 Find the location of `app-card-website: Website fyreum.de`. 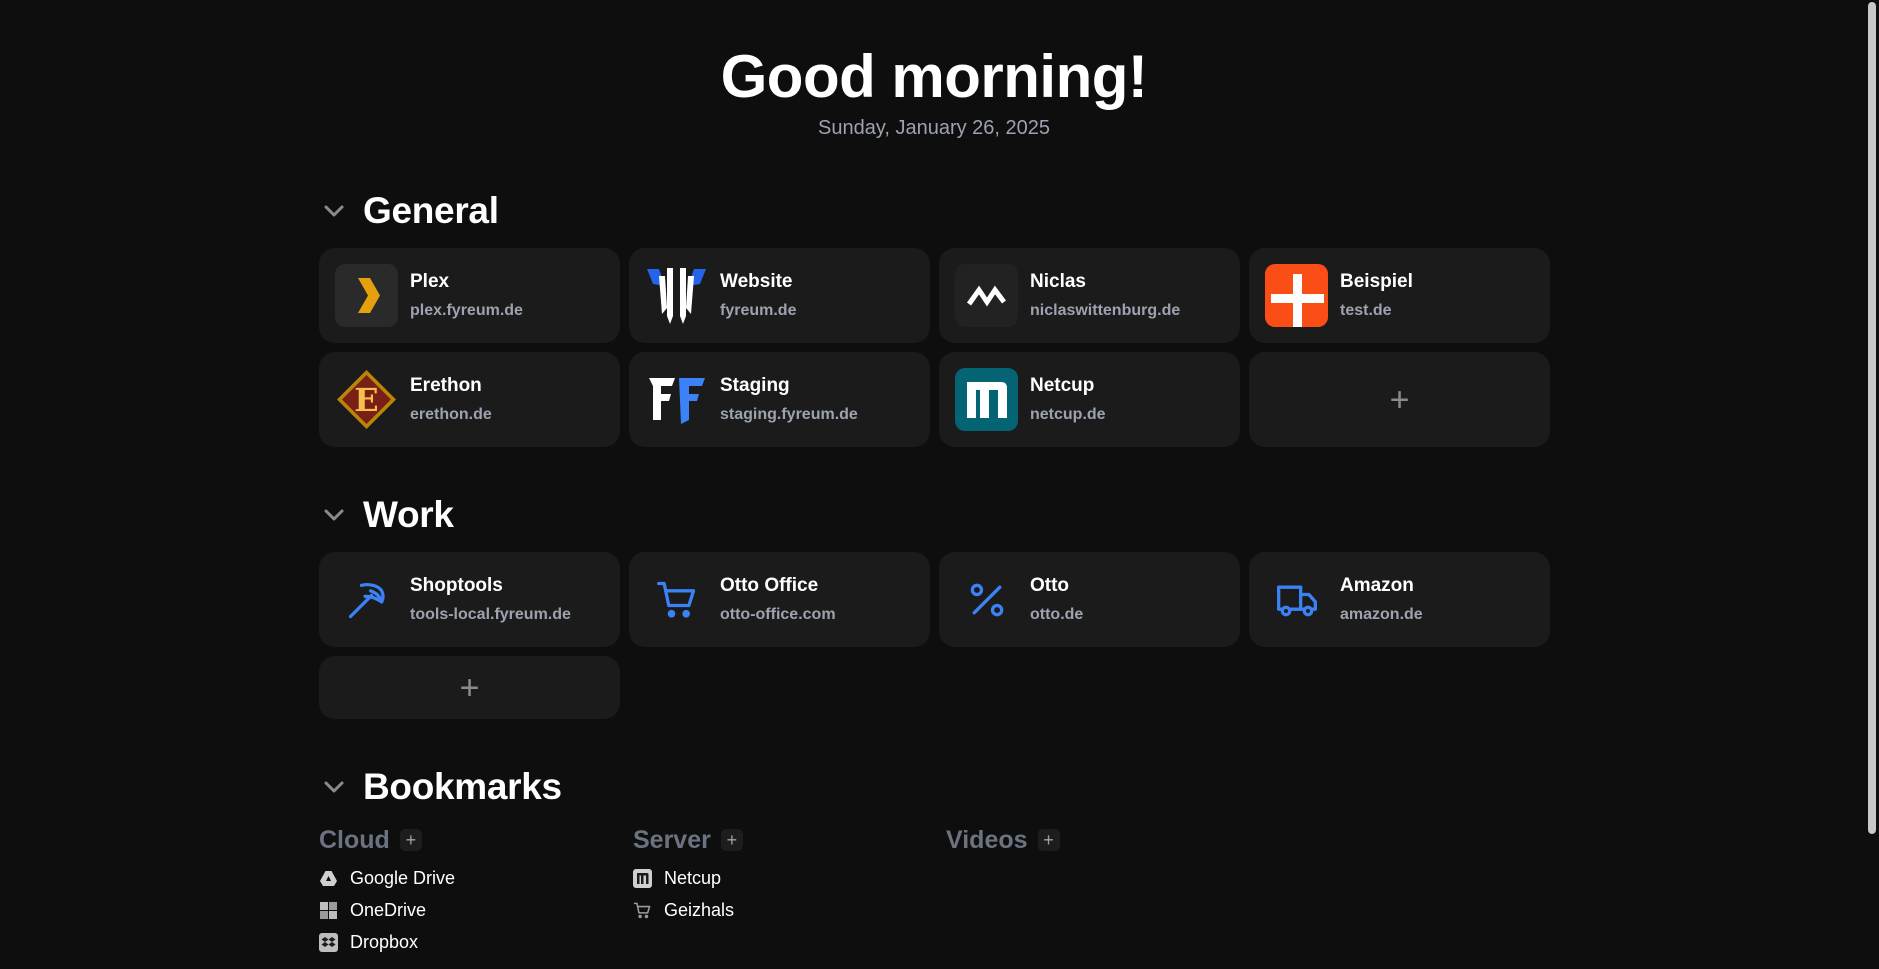

app-card-website: Website fyreum.de is located at coordinates (779, 295).